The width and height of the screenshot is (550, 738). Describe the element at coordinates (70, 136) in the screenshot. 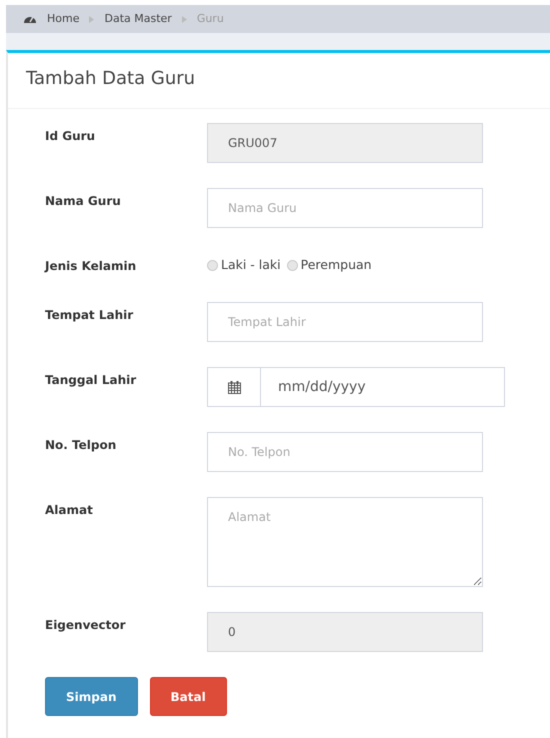

I see `field-label: Id Guru` at that location.